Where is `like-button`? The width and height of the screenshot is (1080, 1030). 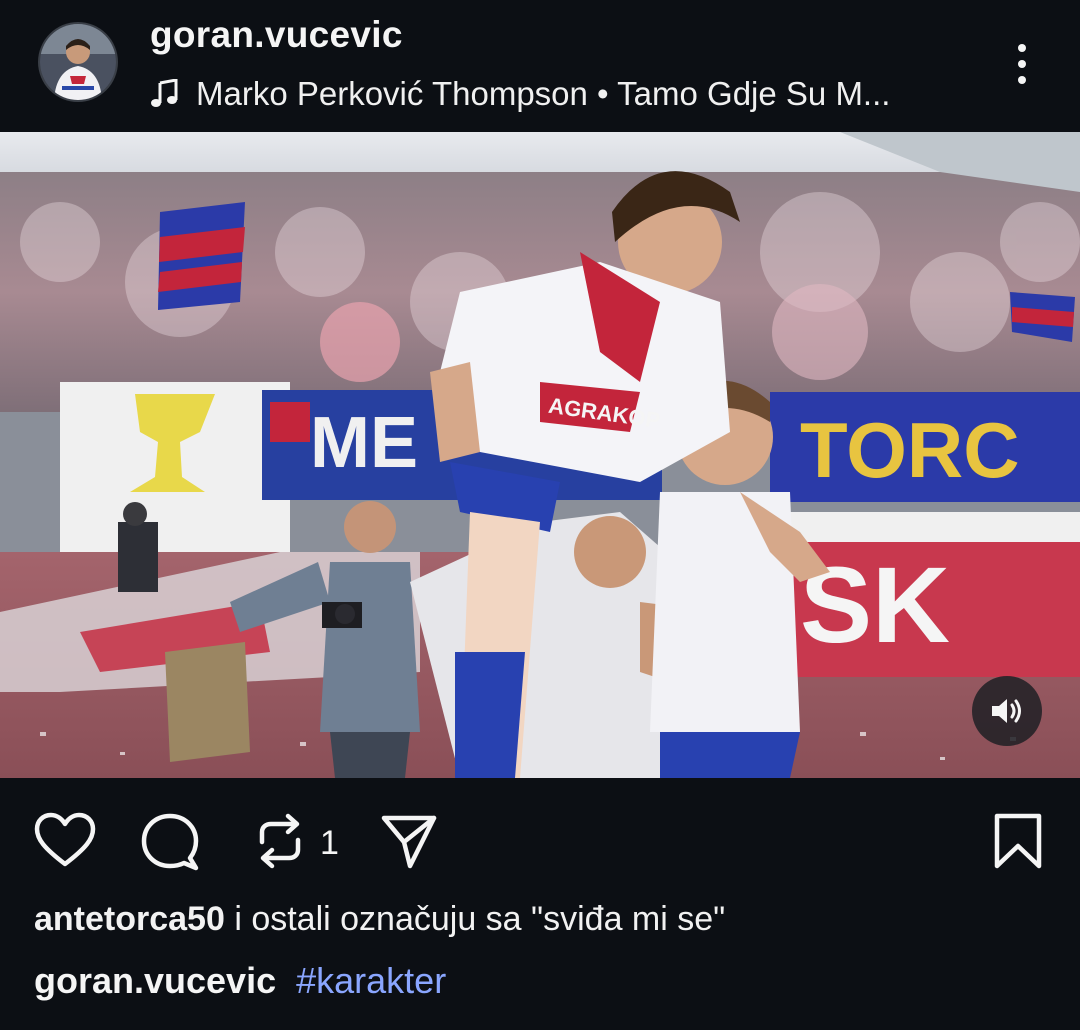 like-button is located at coordinates (65, 842).